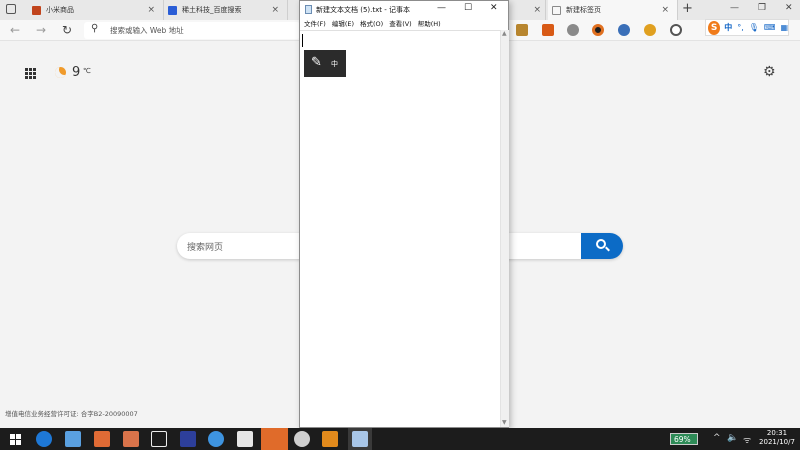 Image resolution: width=800 pixels, height=450 pixels. Describe the element at coordinates (714, 27) in the screenshot. I see `sogou-logo-icon: S` at that location.